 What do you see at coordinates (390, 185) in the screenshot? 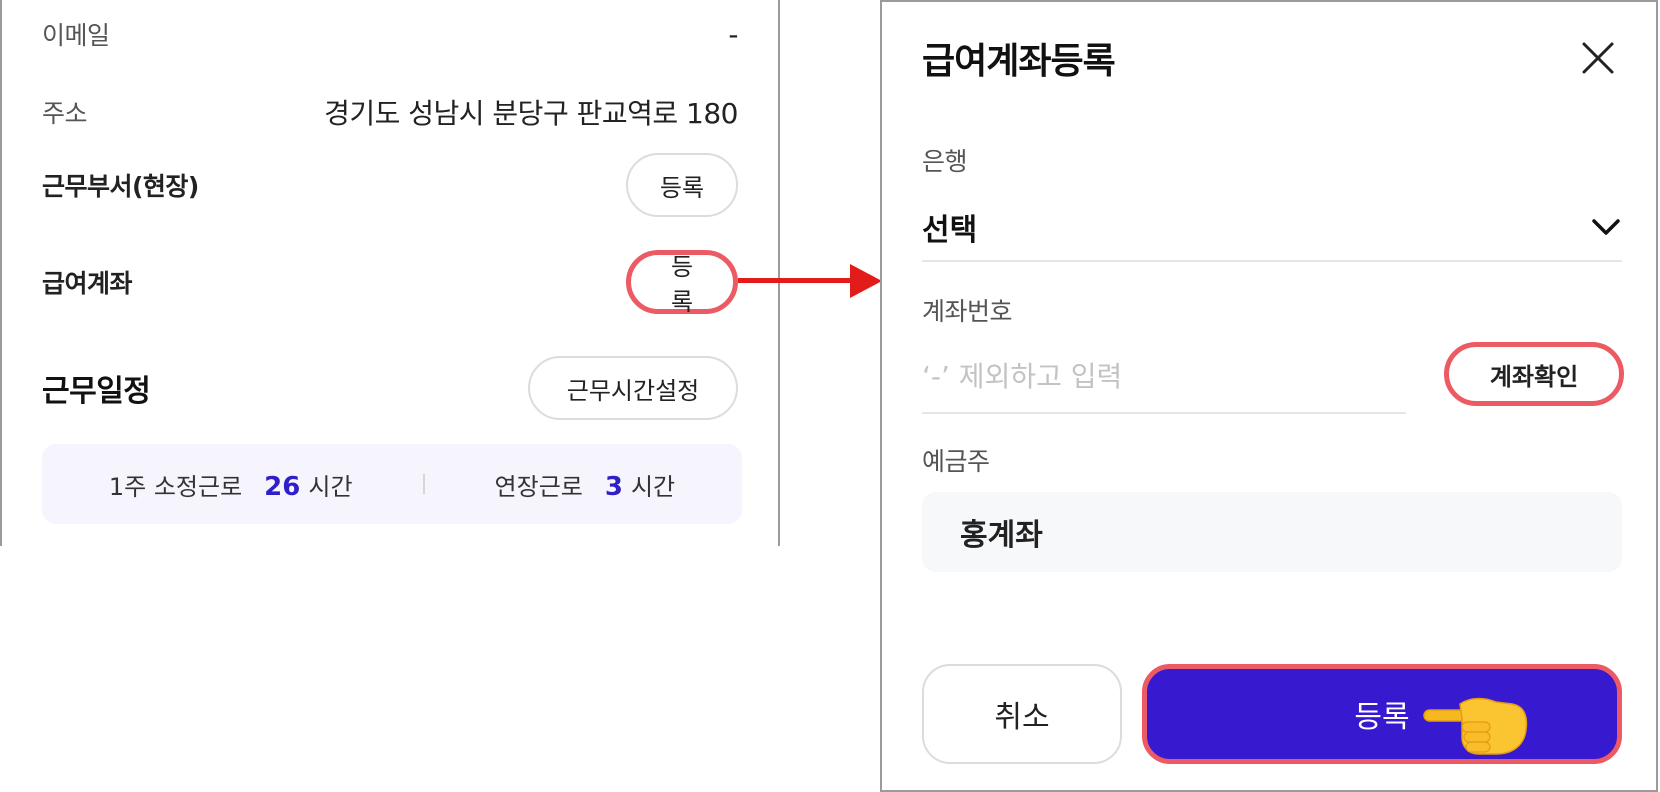
I see `department-row: 근무부서(현장) 등록` at bounding box center [390, 185].